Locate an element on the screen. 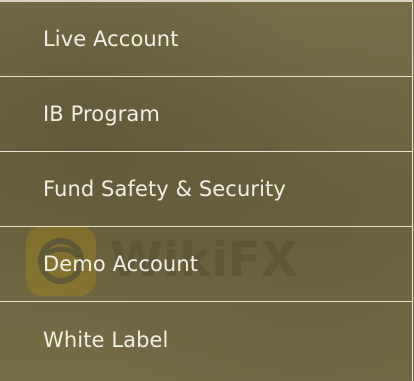 This screenshot has height=381, width=414. menu-item-label: Fund Safety & Security is located at coordinates (164, 189).